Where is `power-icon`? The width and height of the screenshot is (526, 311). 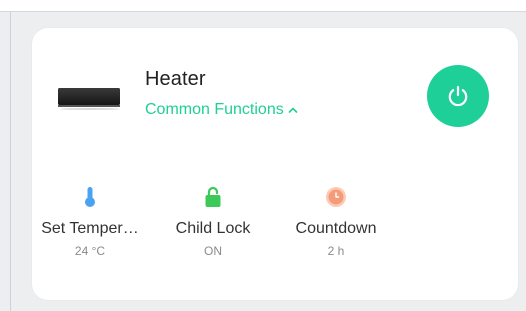 power-icon is located at coordinates (458, 96).